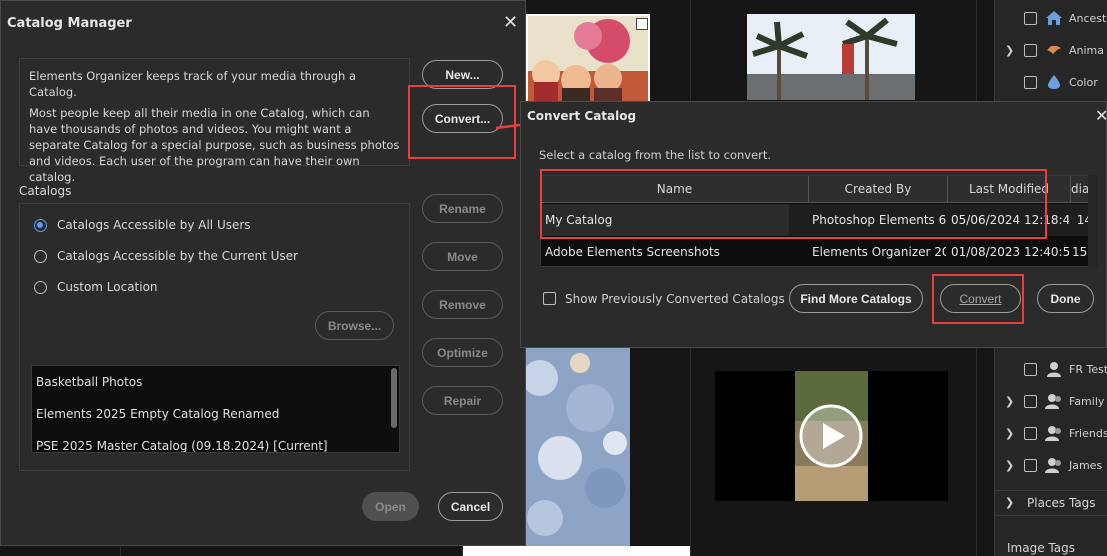 The image size is (1107, 556). I want to click on places-tags-header: ❯ Places Tags, so click(1051, 503).